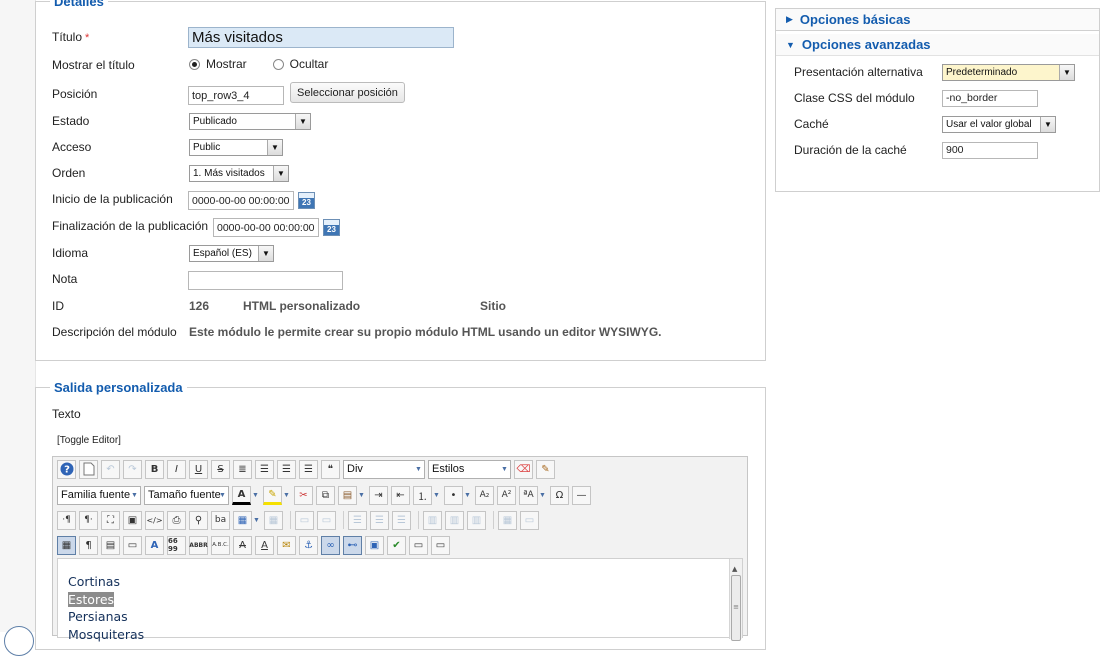 This screenshot has height=656, width=1100. I want to click on editor-scrollbar: ▲ ≡, so click(735, 600).